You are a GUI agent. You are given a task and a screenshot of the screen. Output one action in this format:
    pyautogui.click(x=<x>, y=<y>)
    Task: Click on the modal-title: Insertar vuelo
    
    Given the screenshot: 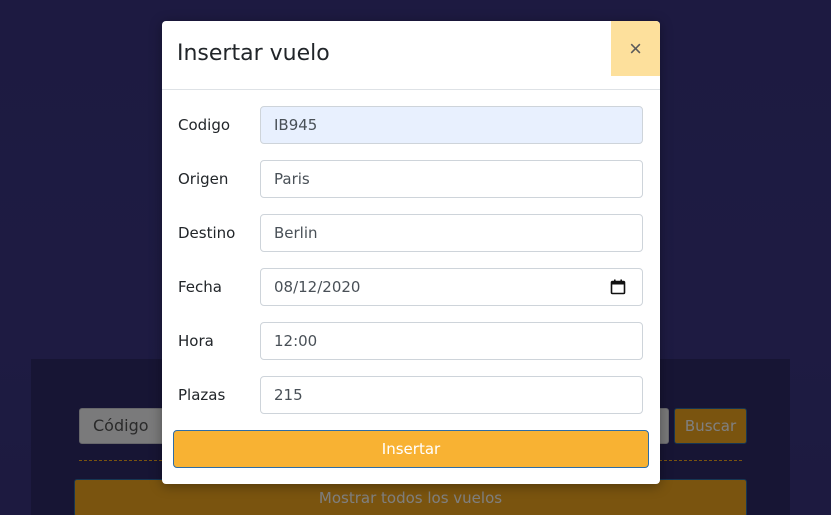 What is the action you would take?
    pyautogui.click(x=253, y=53)
    